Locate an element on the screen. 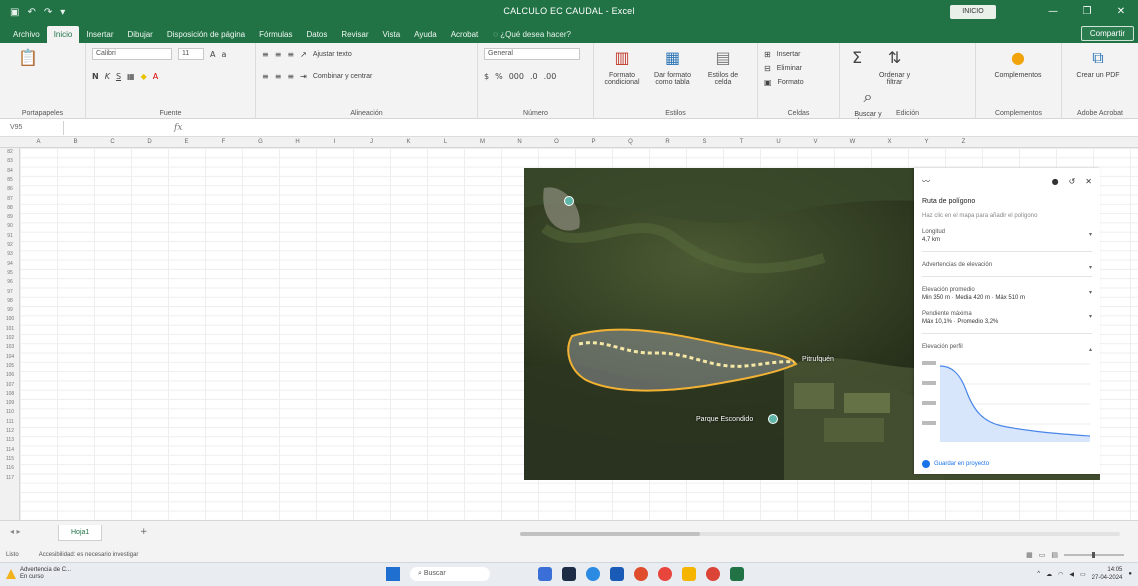  share-button: Compartir is located at coordinates (1107, 33).